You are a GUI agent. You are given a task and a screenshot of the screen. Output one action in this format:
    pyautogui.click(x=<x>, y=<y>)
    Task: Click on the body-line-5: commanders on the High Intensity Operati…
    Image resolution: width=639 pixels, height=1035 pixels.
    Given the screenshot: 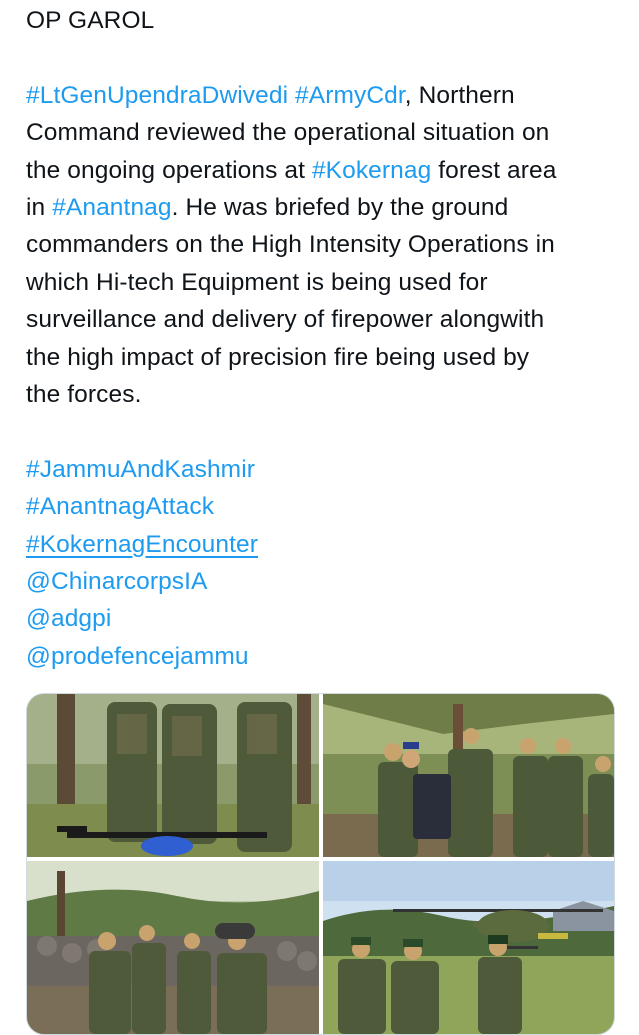 What is the action you would take?
    pyautogui.click(x=290, y=245)
    